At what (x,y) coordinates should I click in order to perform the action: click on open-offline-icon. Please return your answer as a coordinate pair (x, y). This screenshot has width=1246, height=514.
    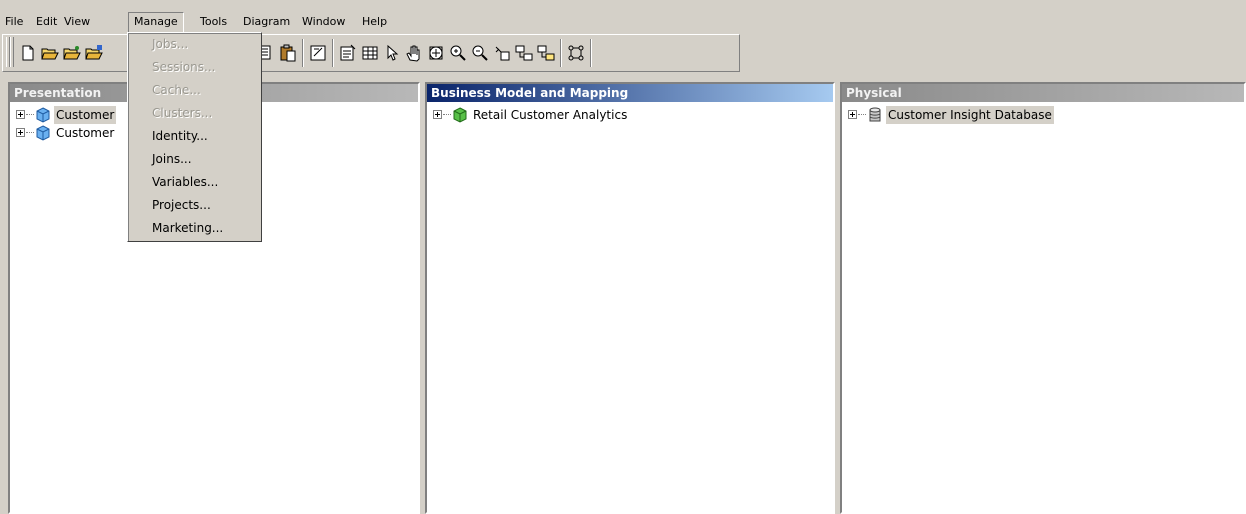
    Looking at the image, I should click on (72, 53).